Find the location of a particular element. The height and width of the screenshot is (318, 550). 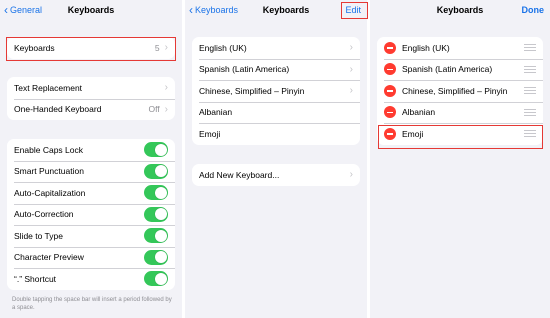

keyboard-edit-item-emoji: Emoji is located at coordinates (460, 134).